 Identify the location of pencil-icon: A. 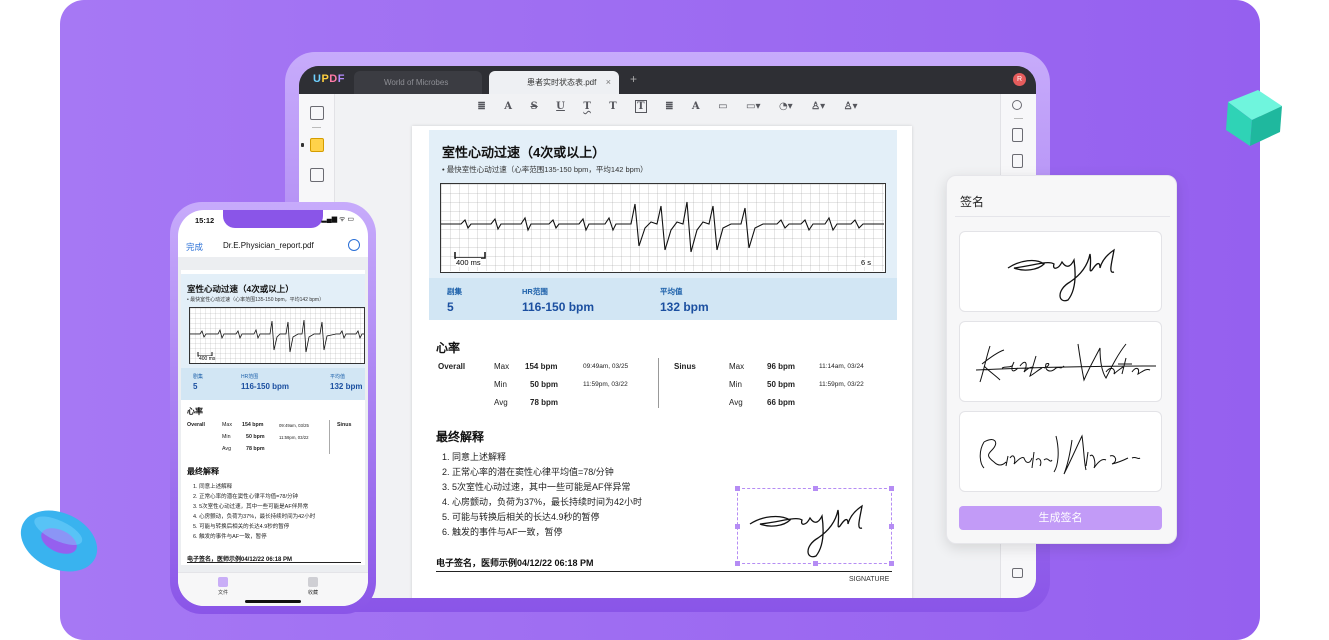
(696, 106).